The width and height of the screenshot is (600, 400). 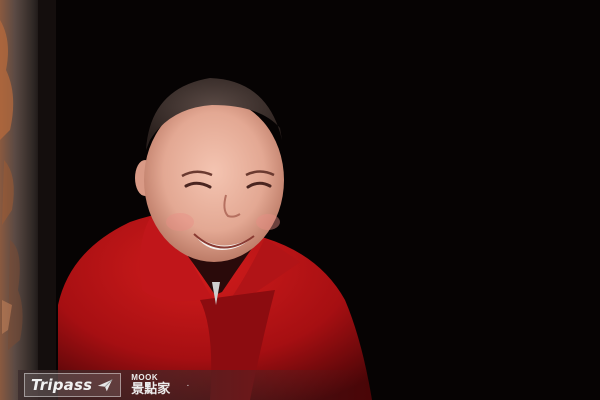 What do you see at coordinates (151, 389) in the screenshot?
I see `mook-chinese-label: 景點家` at bounding box center [151, 389].